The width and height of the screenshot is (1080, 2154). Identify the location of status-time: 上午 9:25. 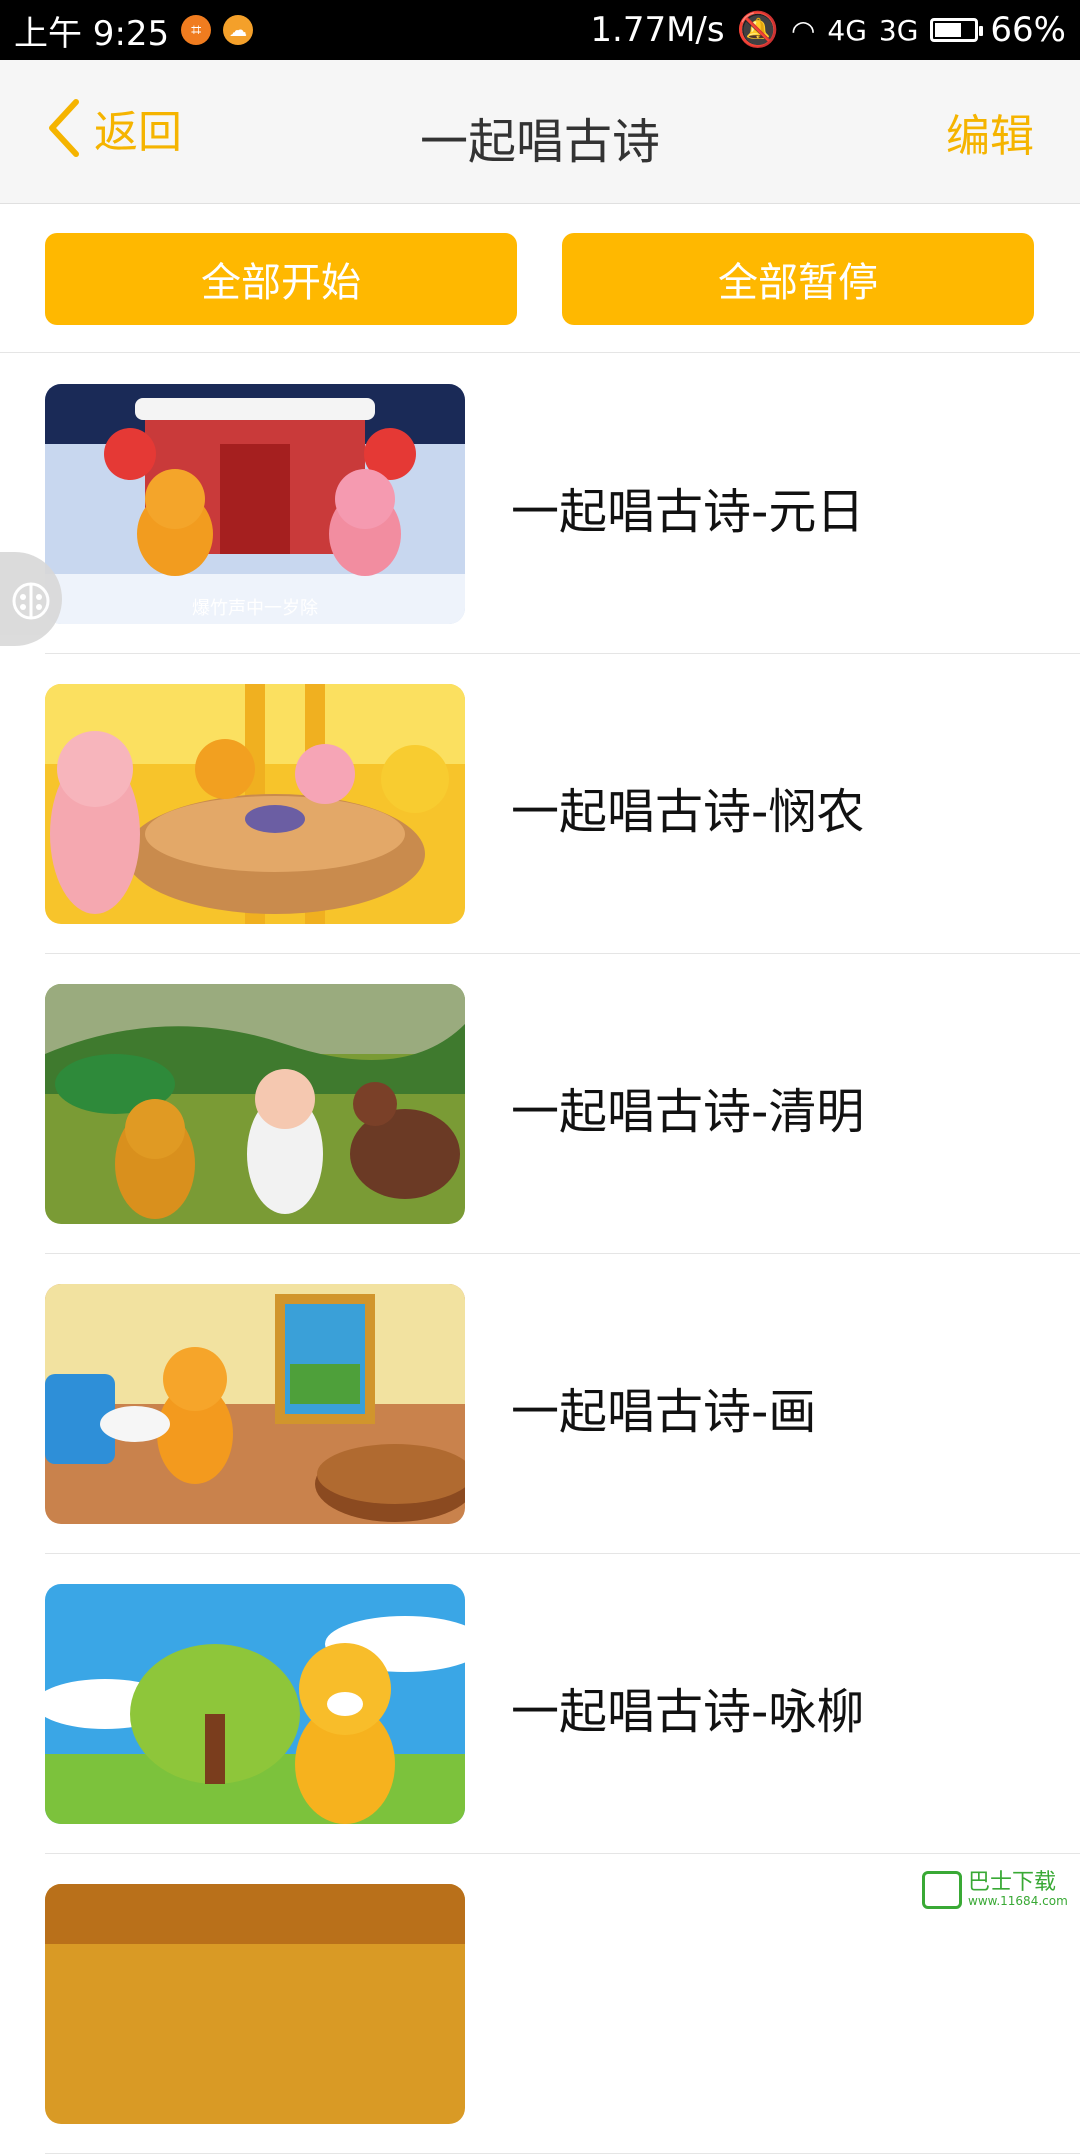
(91, 30).